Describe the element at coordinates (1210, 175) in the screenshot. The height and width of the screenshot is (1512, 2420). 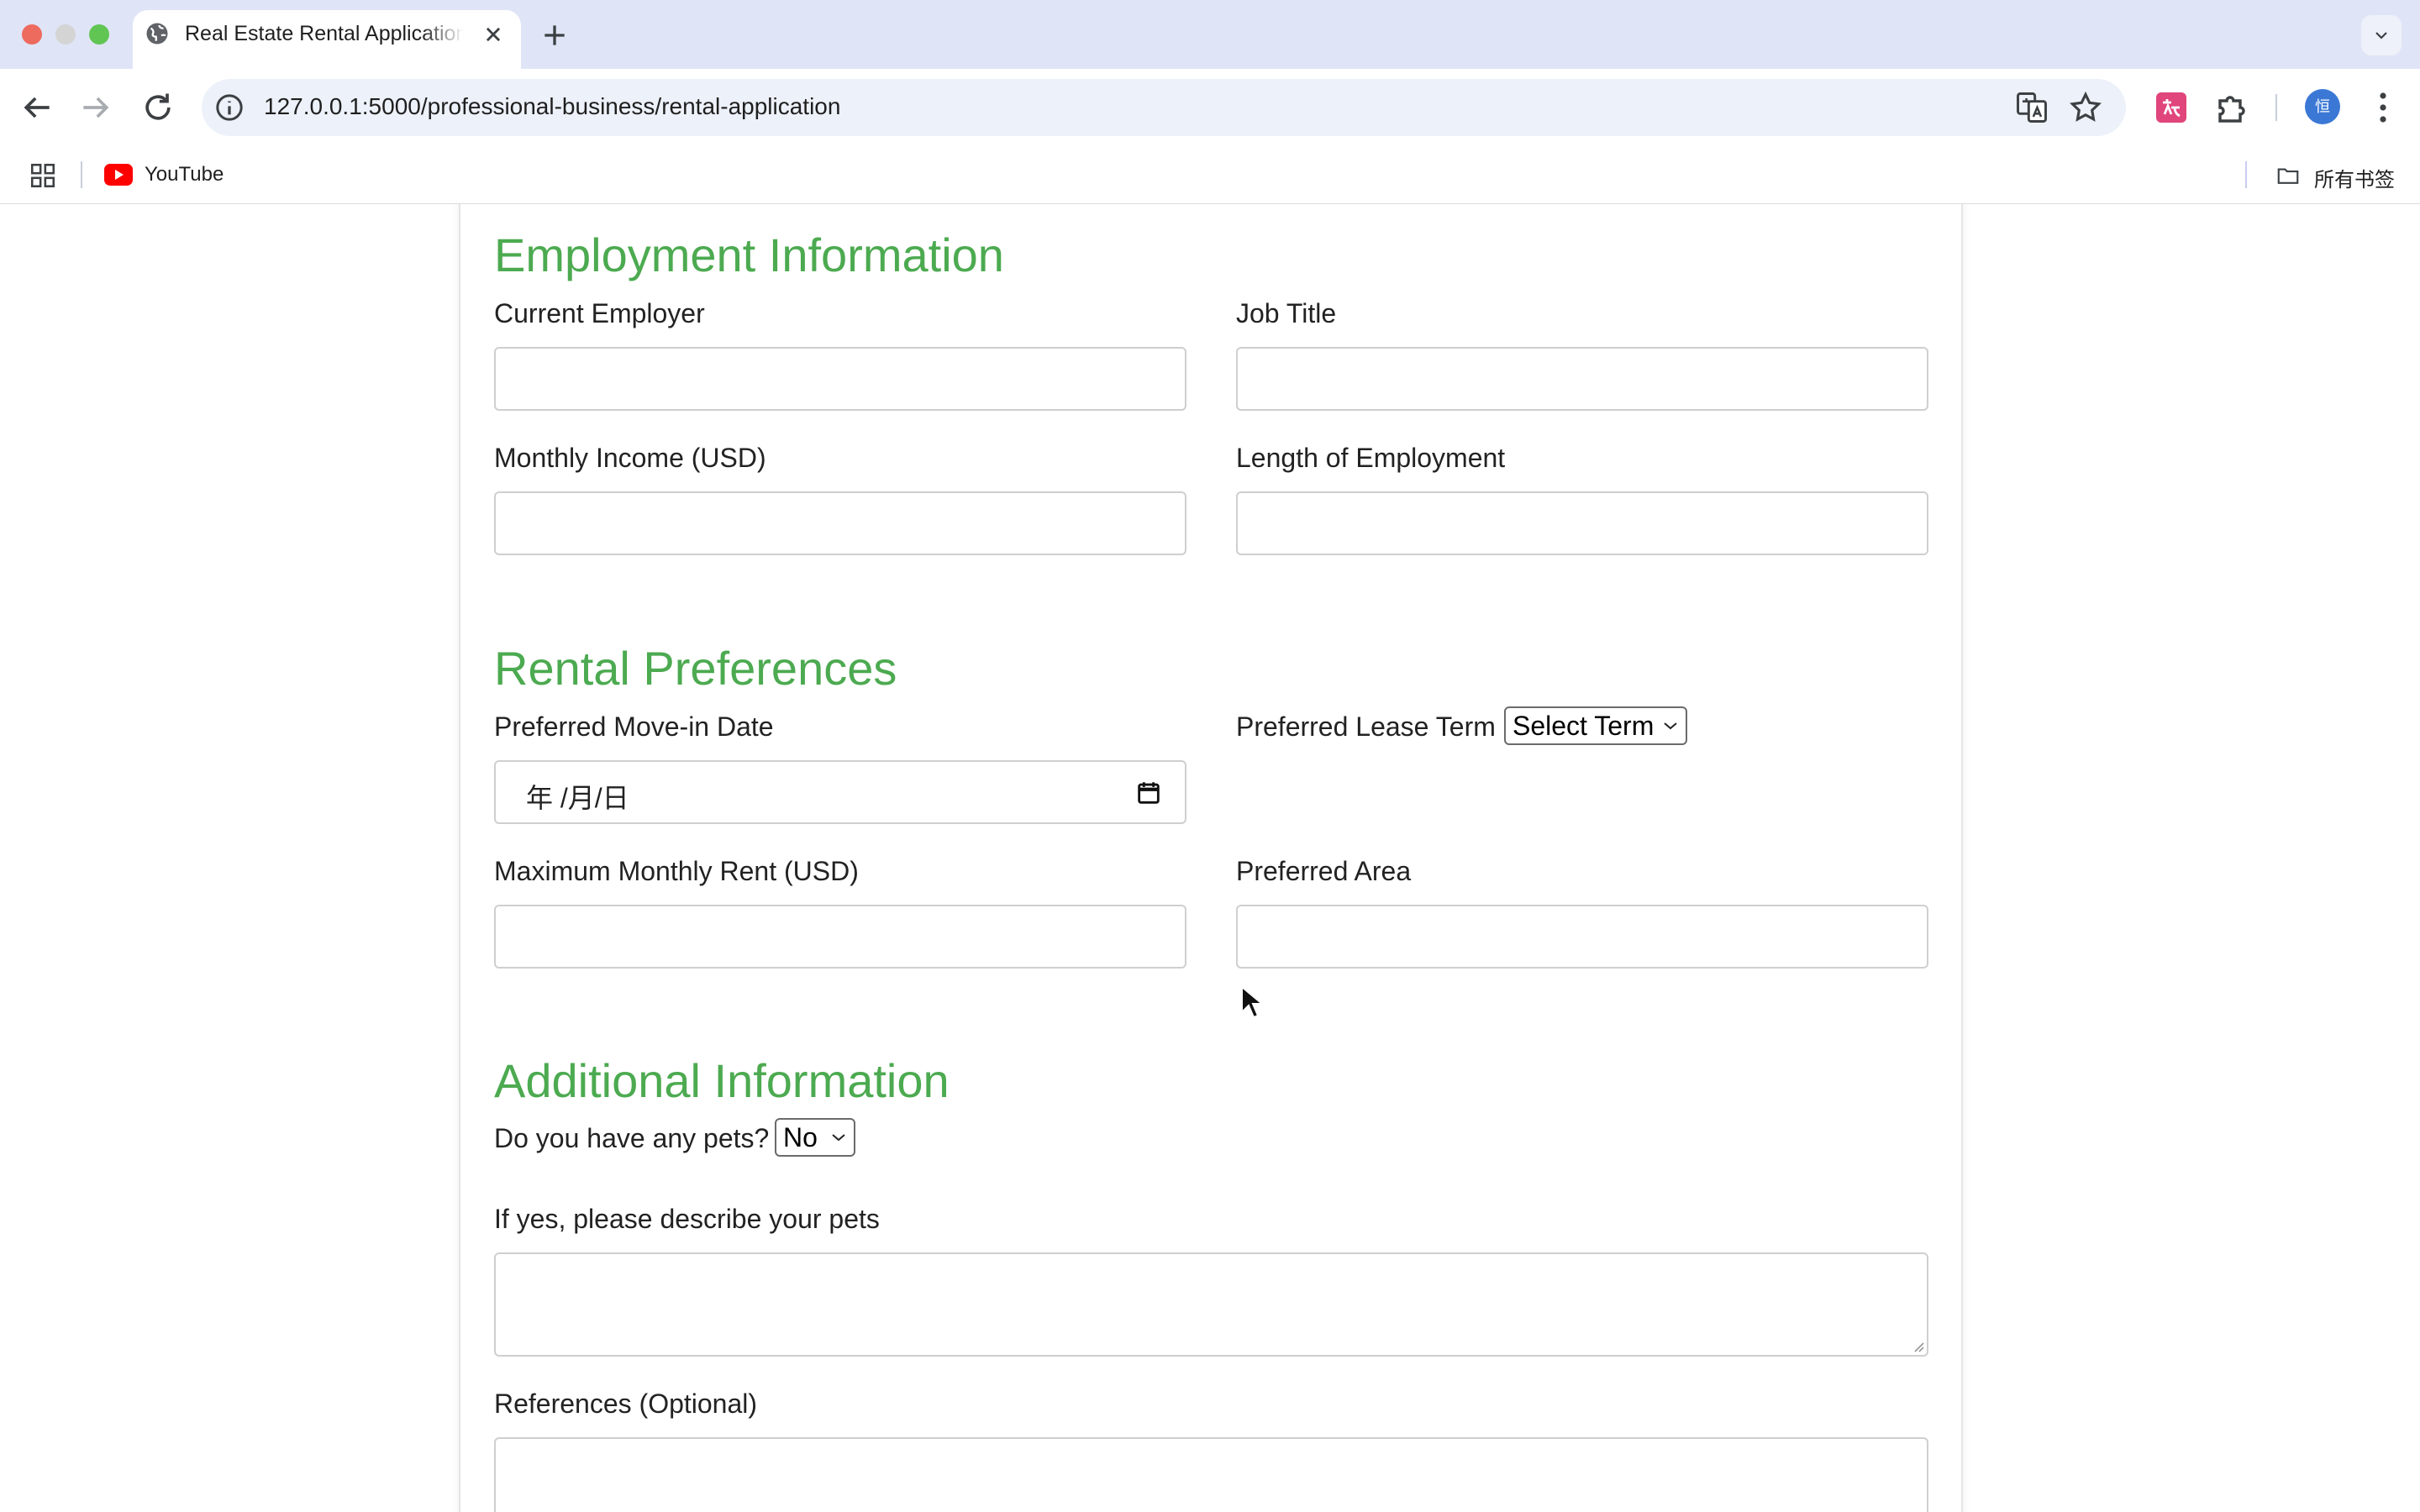
I see `bookmarks-bar: YouTube 所有书签` at that location.